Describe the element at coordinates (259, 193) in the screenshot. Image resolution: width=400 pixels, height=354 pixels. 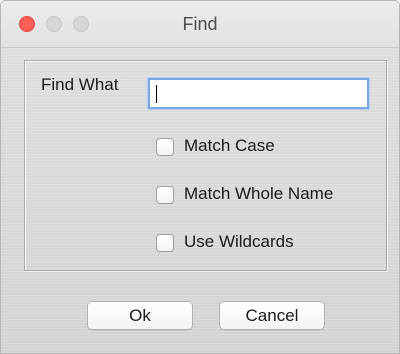
I see `match-whole-name-label: Match Whole Name` at that location.